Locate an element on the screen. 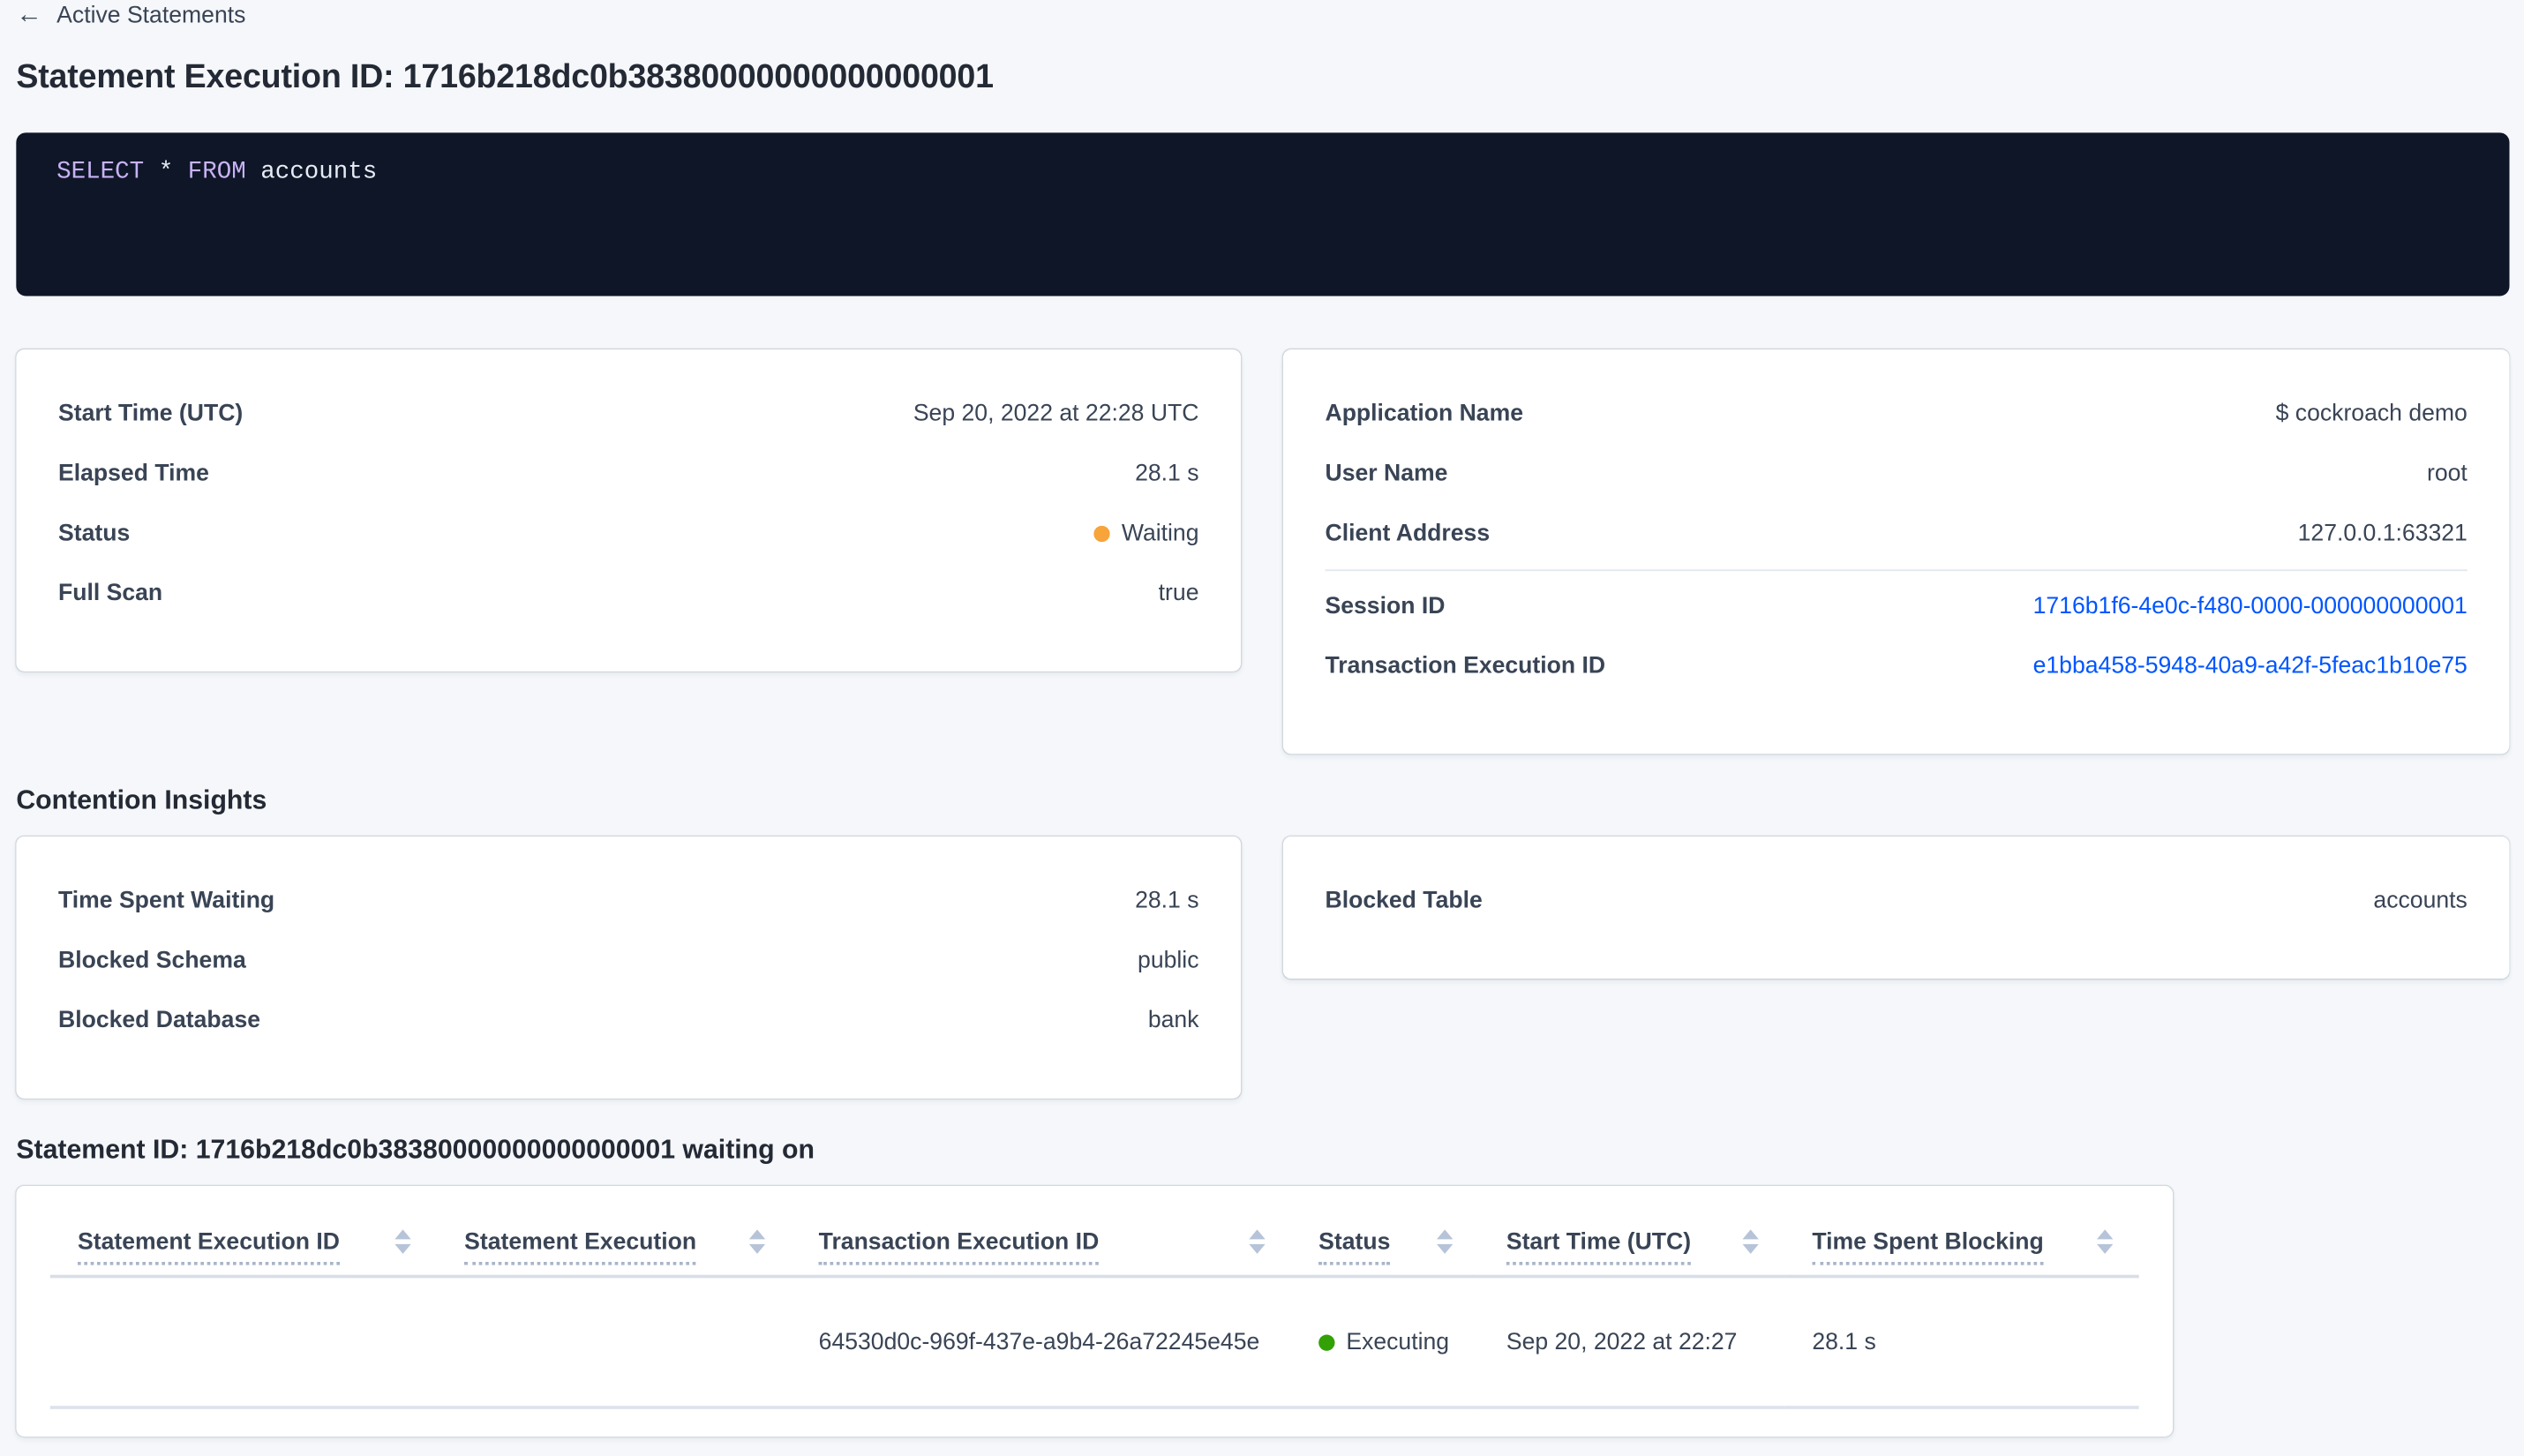 This screenshot has height=1456, width=2524. sql-keyword-from: FROM is located at coordinates (216, 172).